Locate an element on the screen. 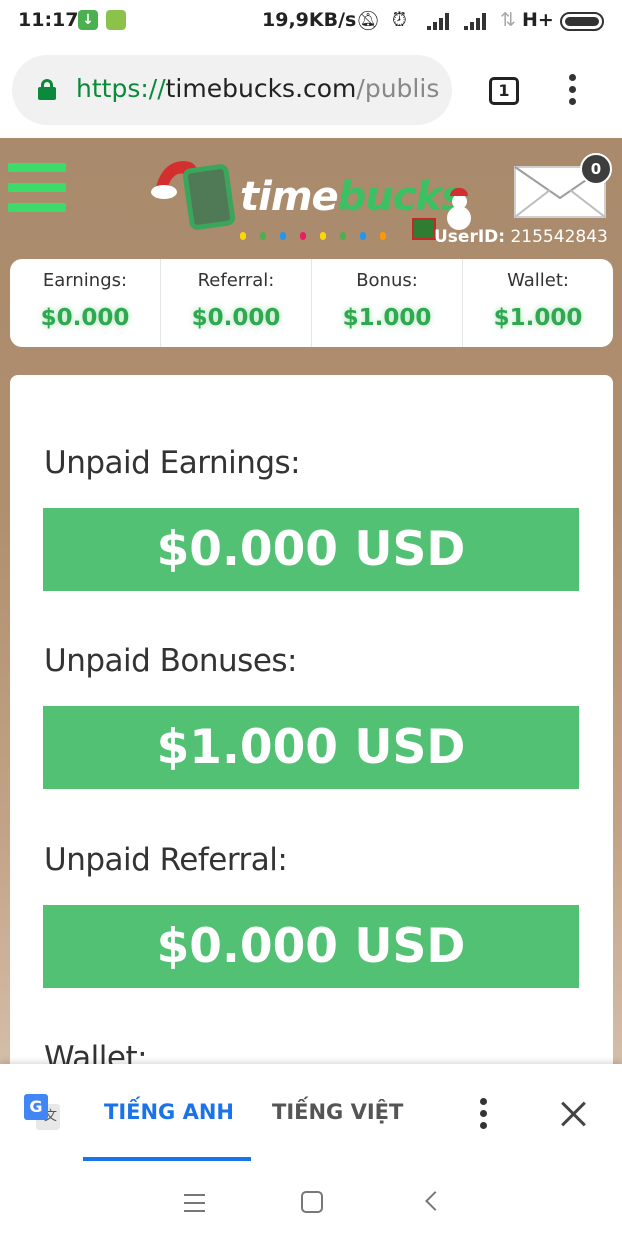  unpaid-earnings-amount: $0.000 USD is located at coordinates (311, 549).